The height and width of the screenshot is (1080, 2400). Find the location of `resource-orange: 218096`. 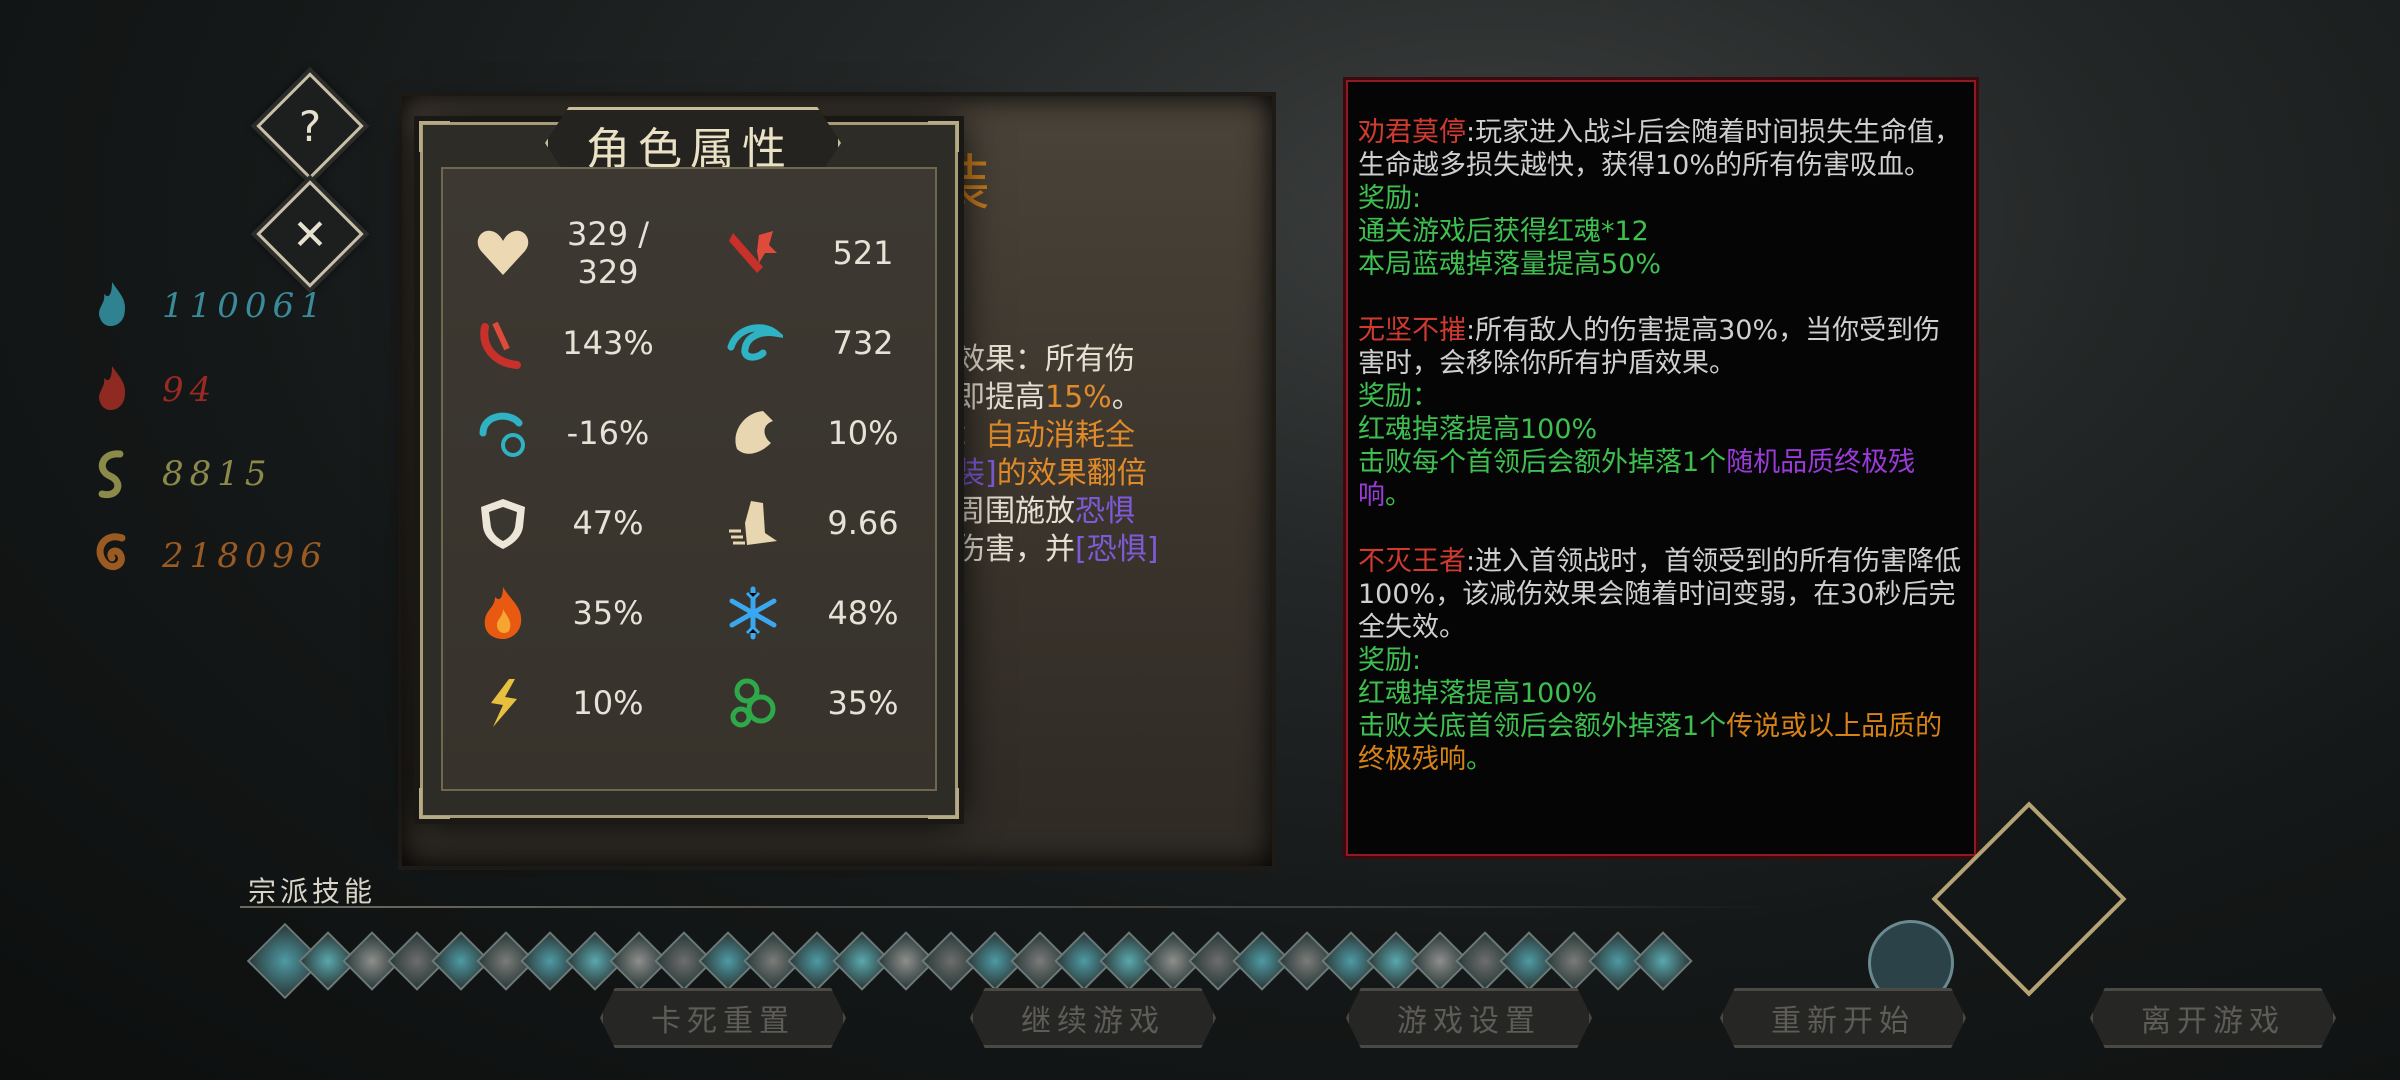

resource-orange: 218096 is located at coordinates (209, 556).